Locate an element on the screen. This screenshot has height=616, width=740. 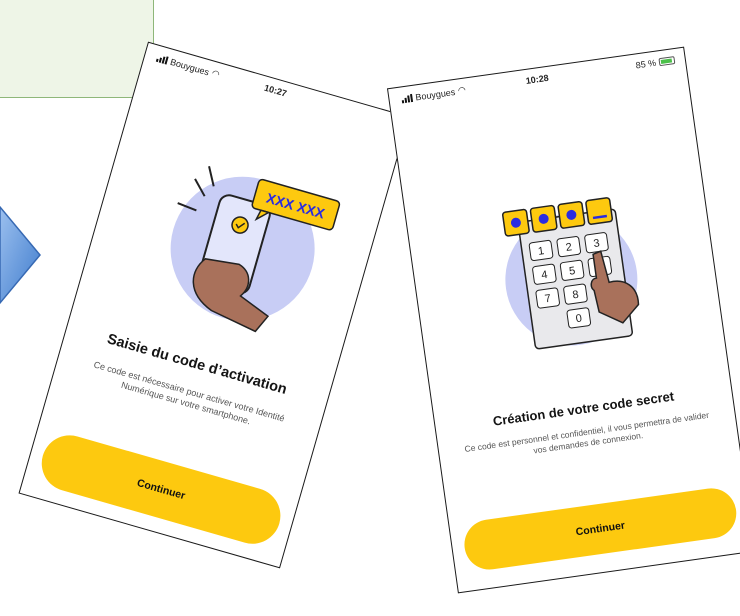
illustration-keypad: 1 2 3 4 5 6 7 8 0 is located at coordinates (571, 273).